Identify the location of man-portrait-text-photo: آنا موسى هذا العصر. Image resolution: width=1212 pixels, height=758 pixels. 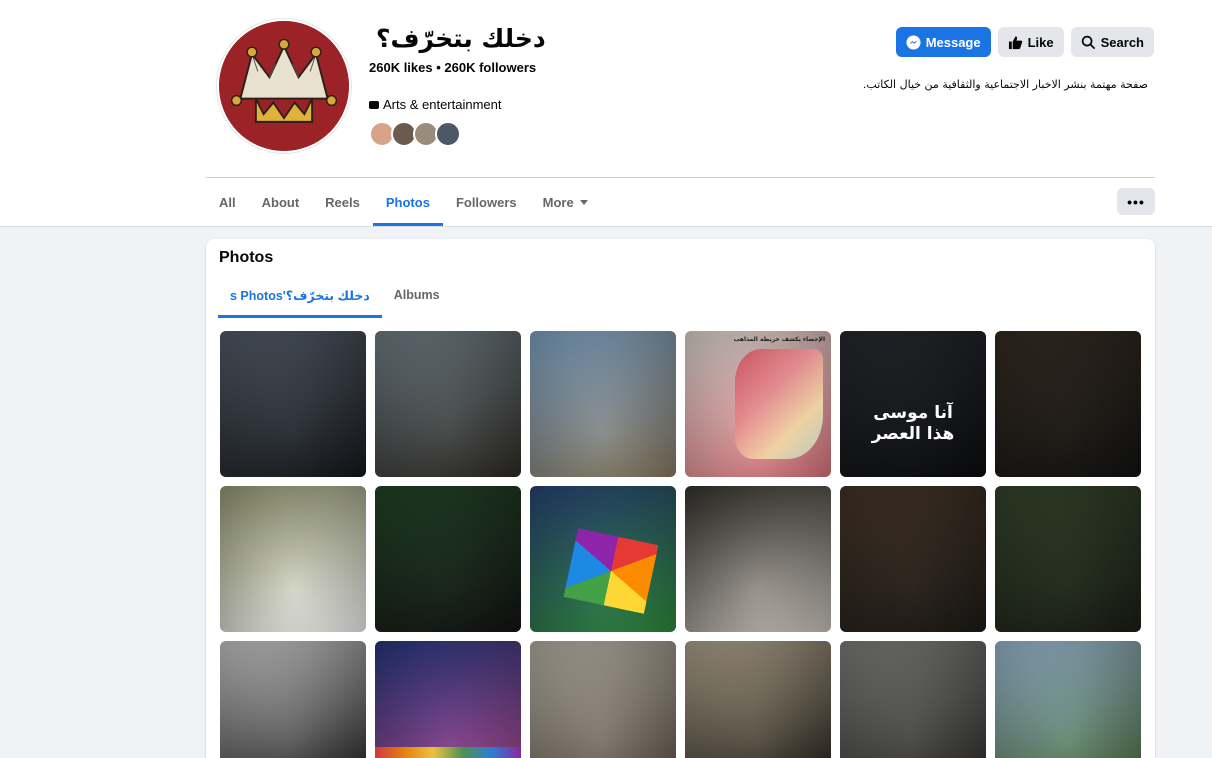
(913, 404).